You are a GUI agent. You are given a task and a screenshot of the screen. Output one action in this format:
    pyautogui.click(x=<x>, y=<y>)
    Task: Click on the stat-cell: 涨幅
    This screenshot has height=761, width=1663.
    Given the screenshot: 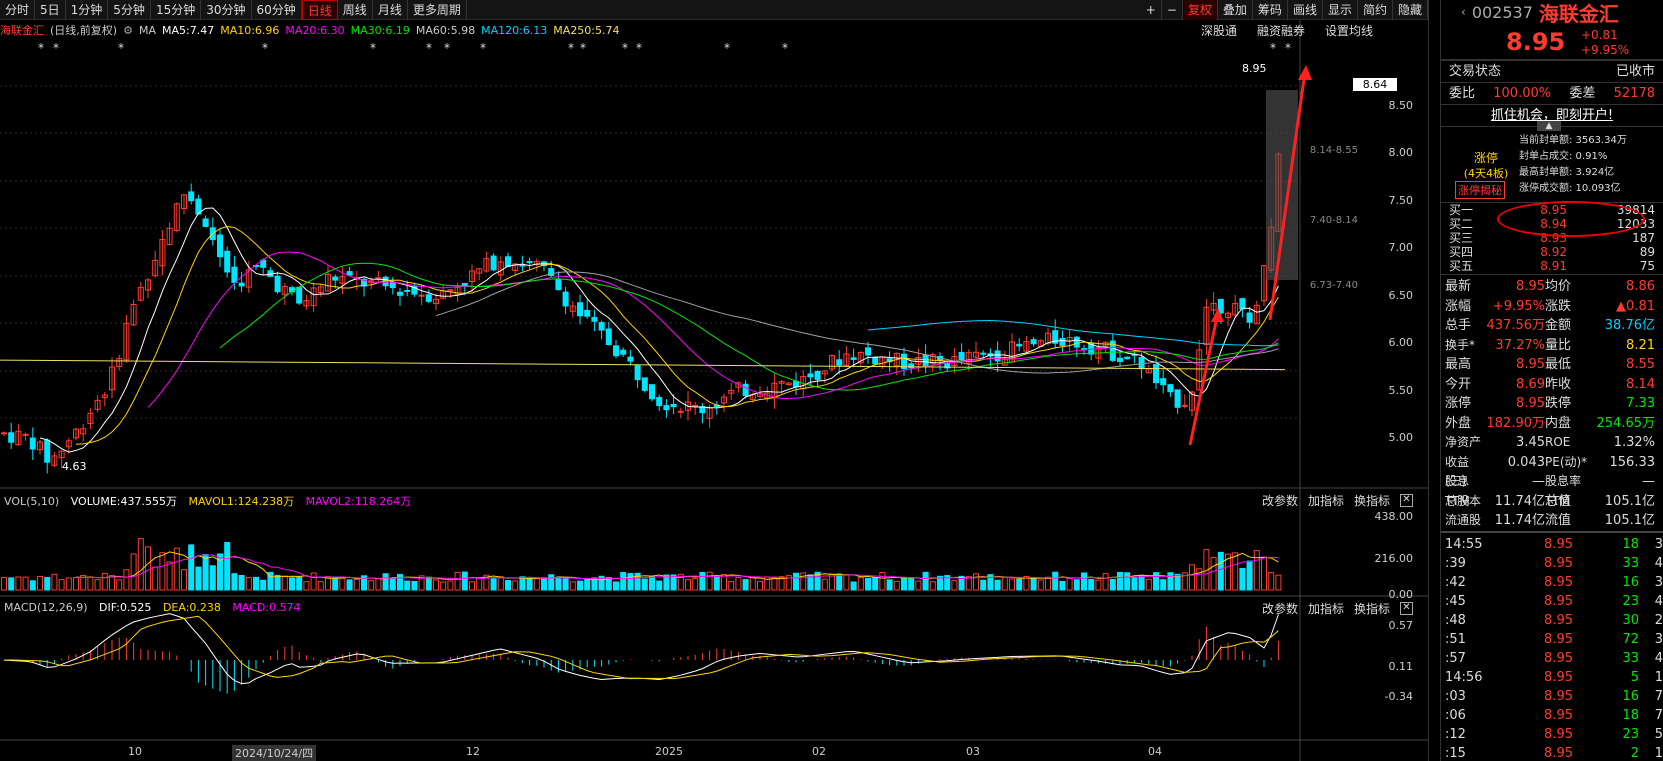 What is the action you would take?
    pyautogui.click(x=1458, y=306)
    